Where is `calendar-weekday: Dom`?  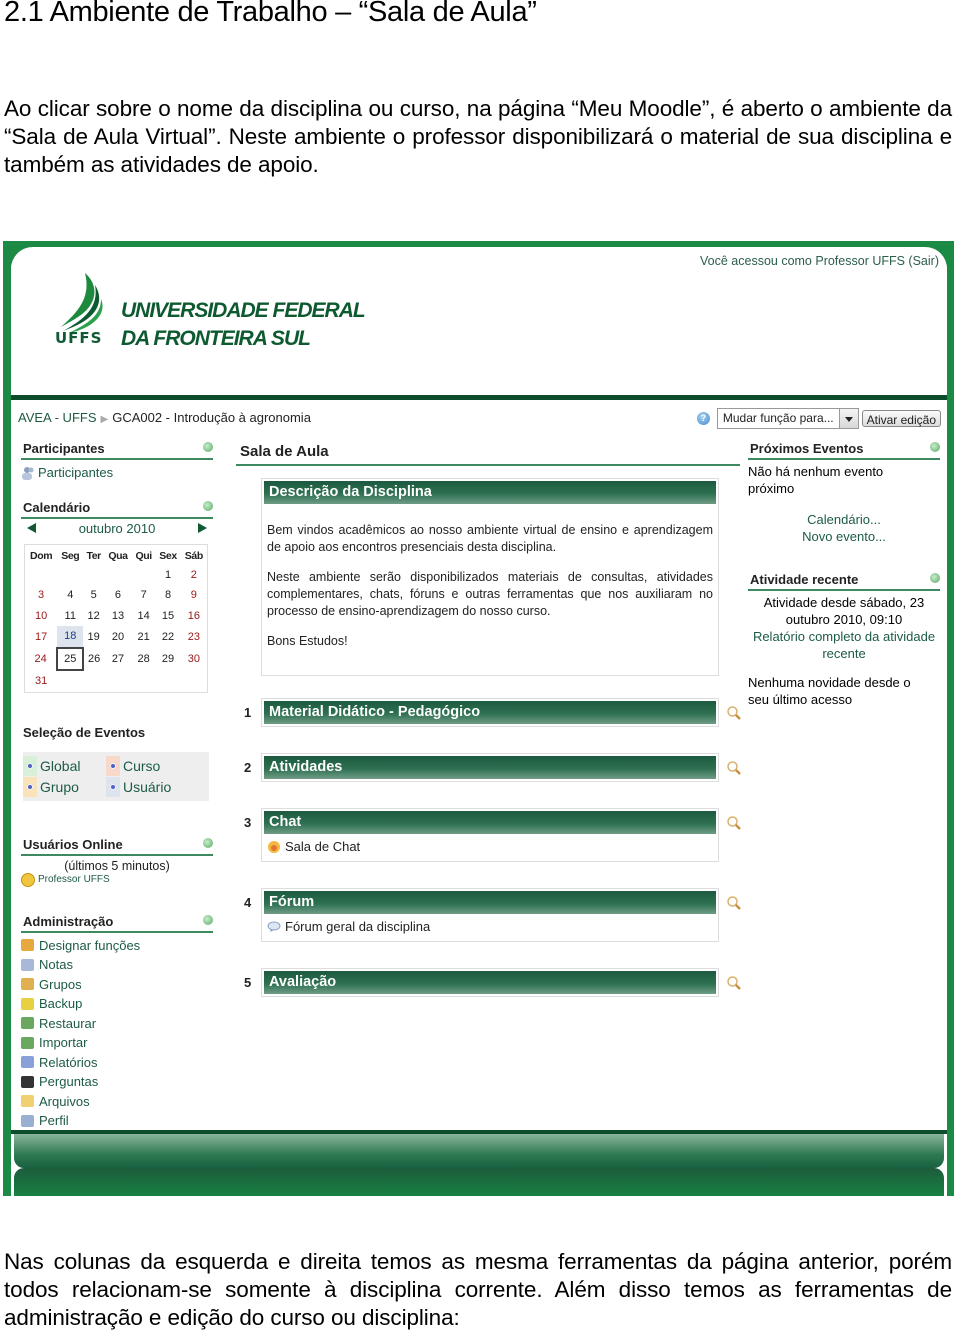
calendar-weekday: Dom is located at coordinates (41, 555).